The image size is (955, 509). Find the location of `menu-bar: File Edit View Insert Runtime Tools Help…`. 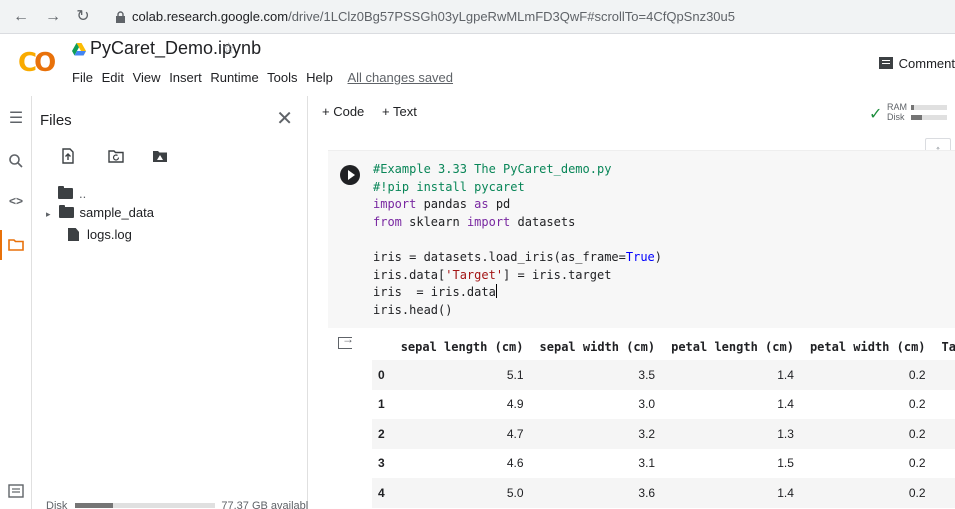

menu-bar: File Edit View Insert Runtime Tools Help… is located at coordinates (265, 77).